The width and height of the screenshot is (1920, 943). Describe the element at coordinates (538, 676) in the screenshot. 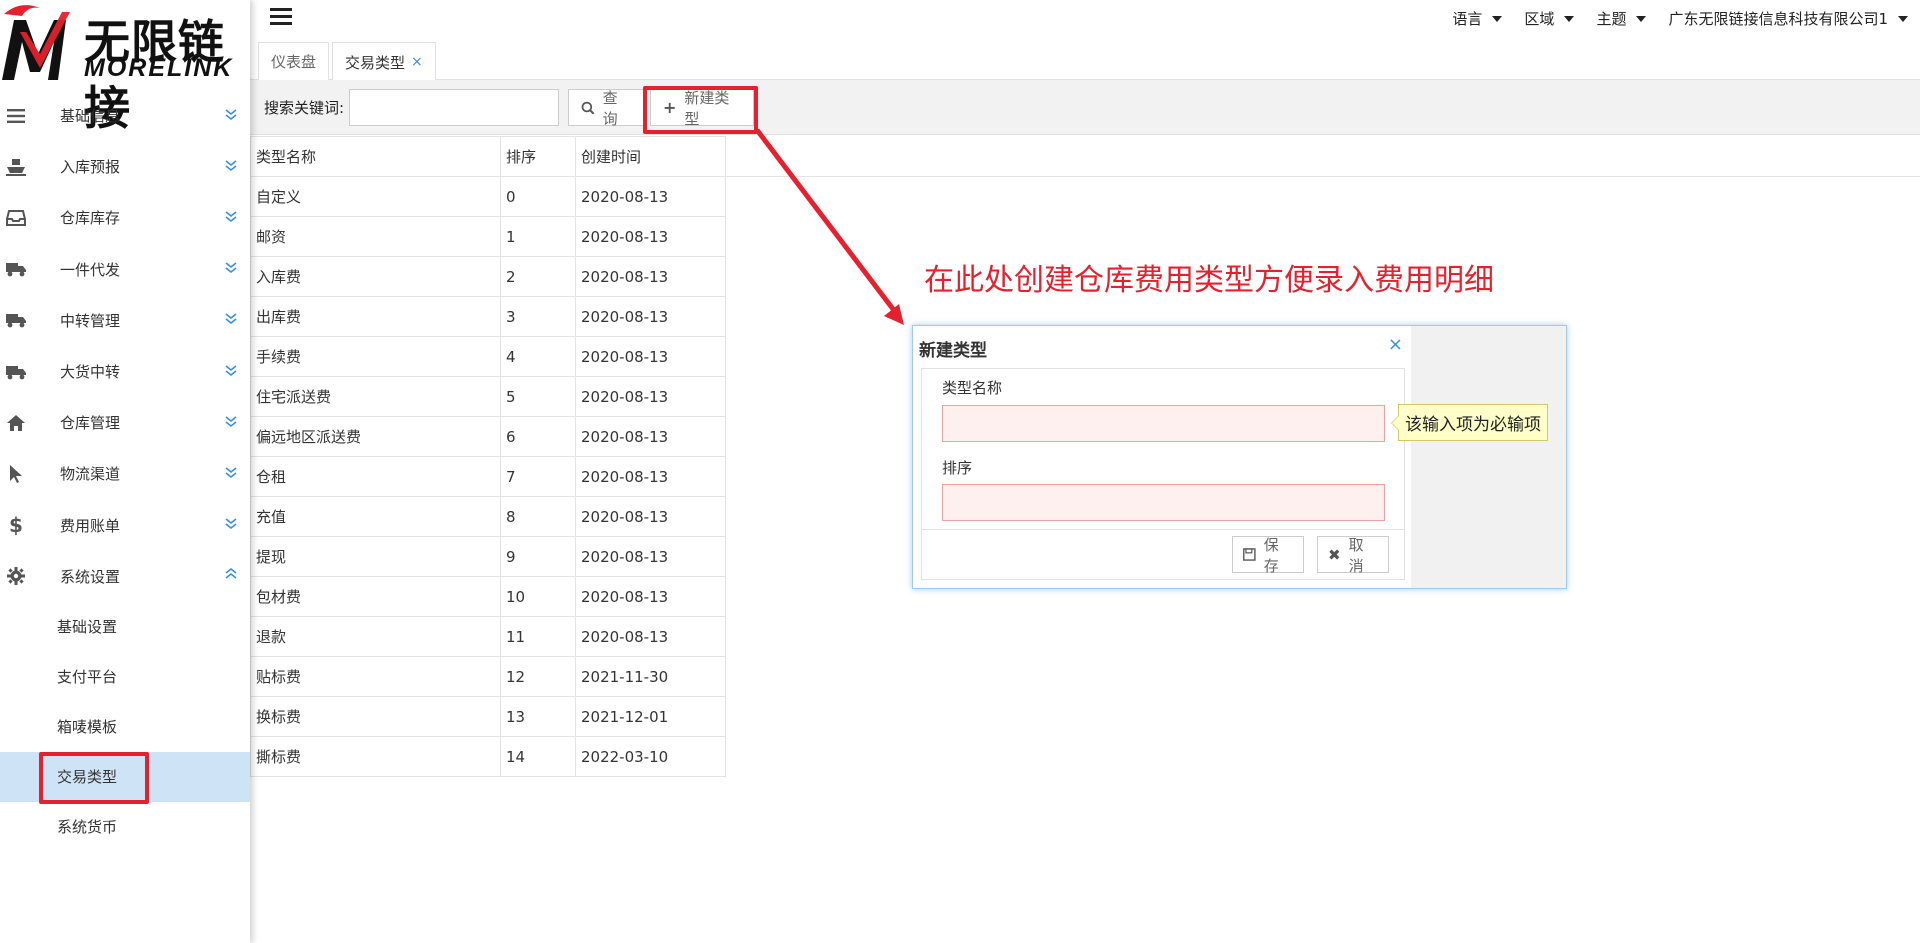

I see `cell-sort: 12` at that location.